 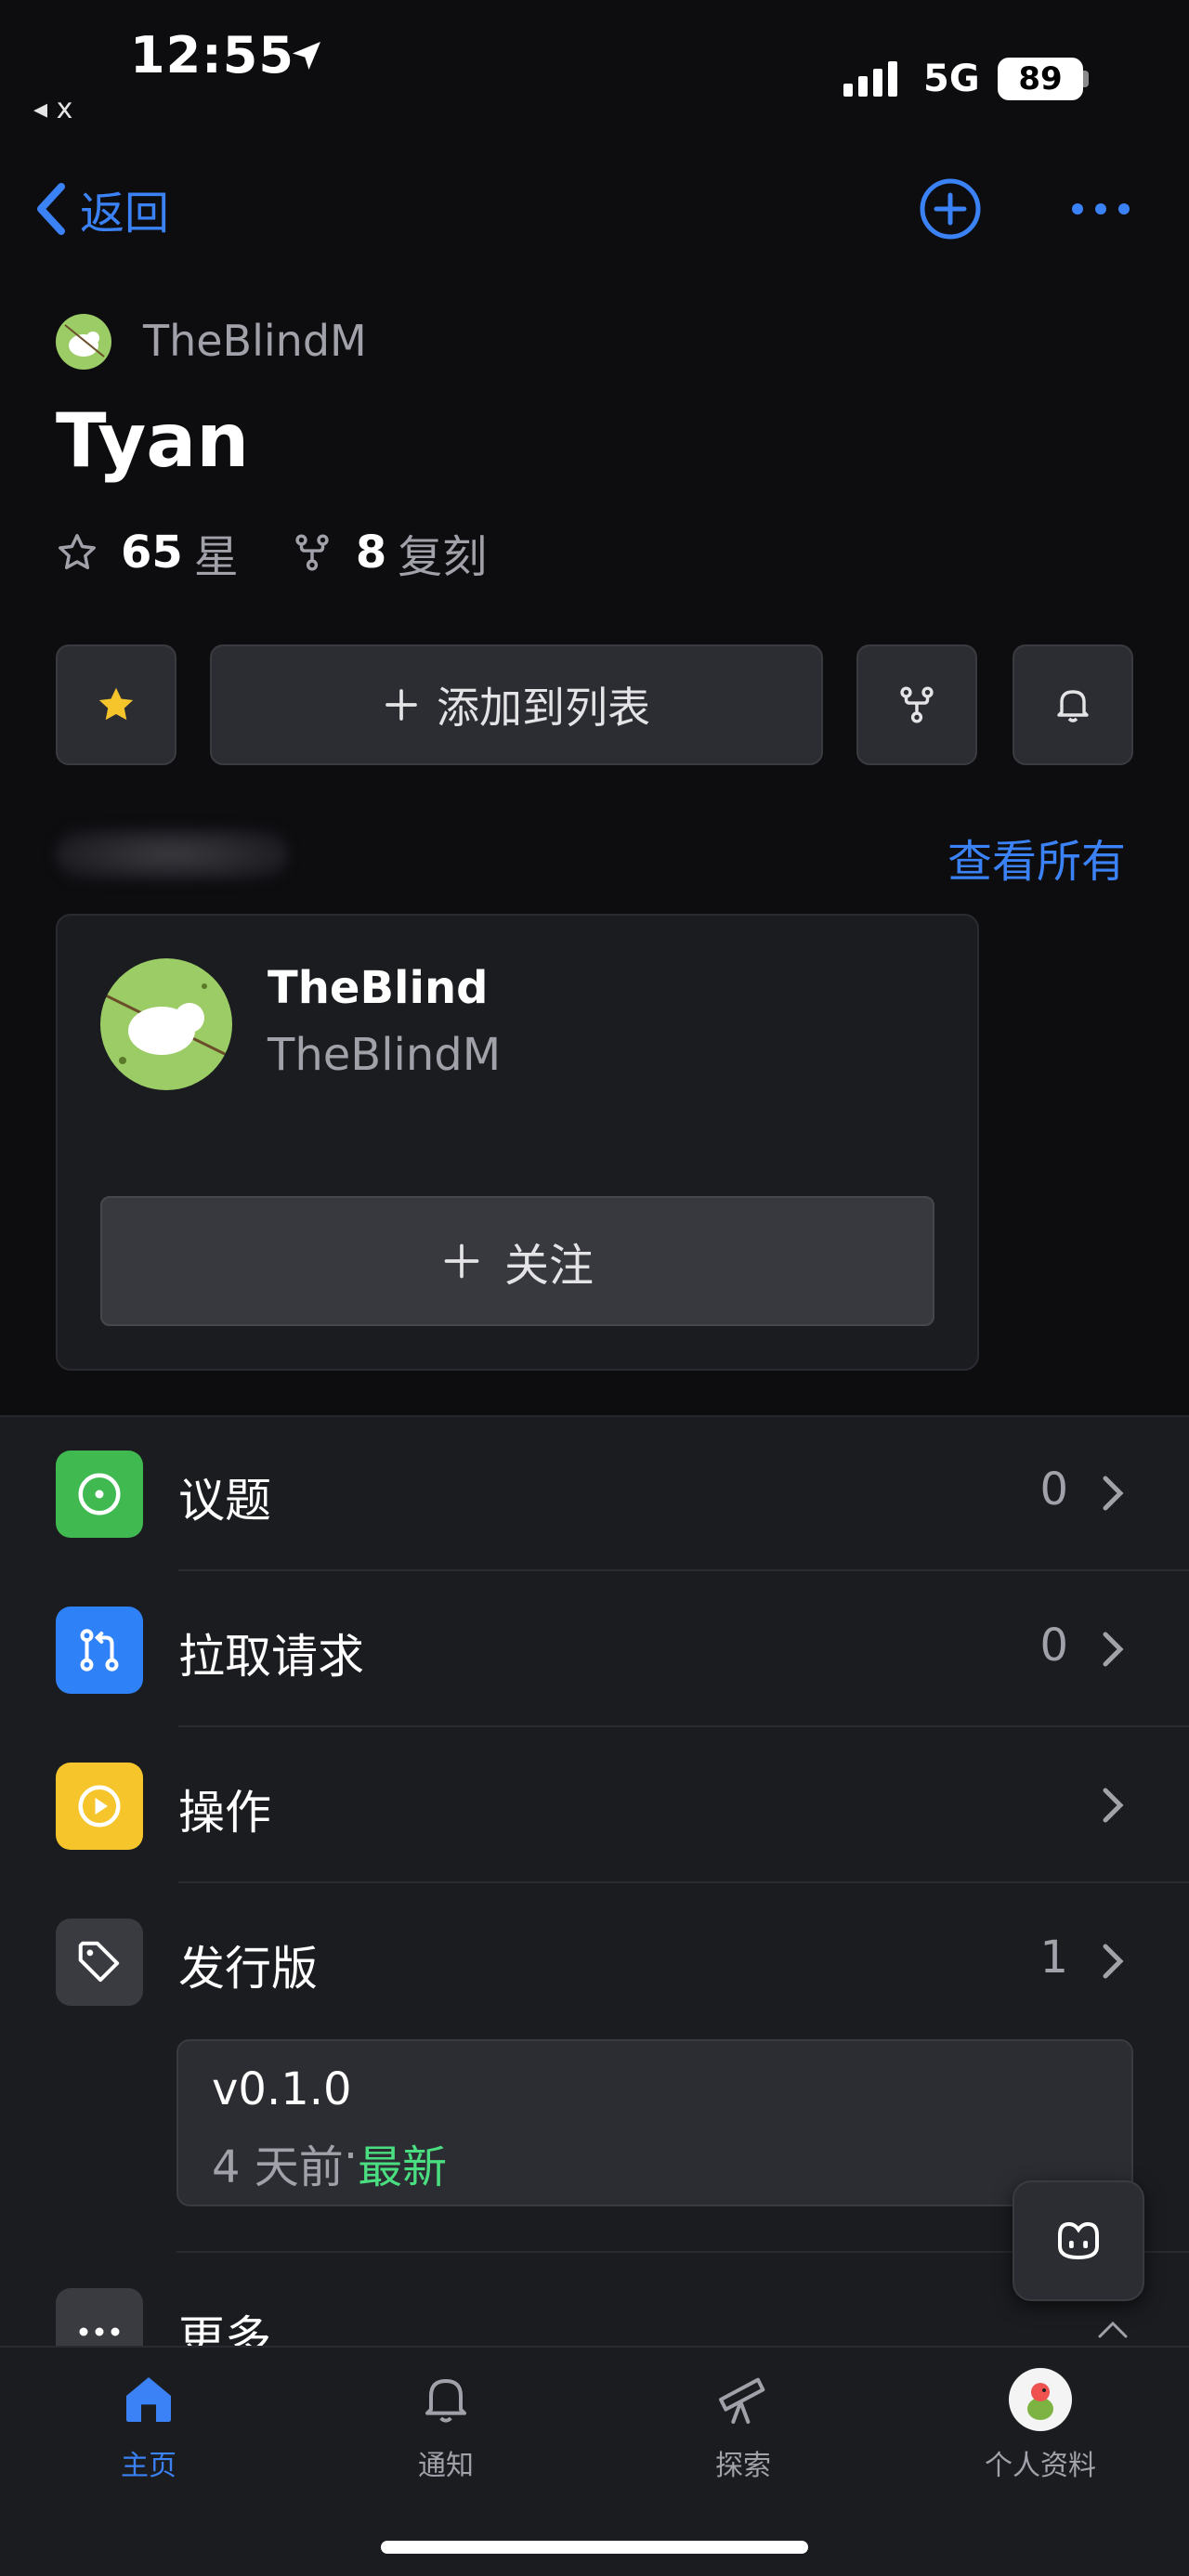 I want to click on chevron-left-icon, so click(x=51, y=209).